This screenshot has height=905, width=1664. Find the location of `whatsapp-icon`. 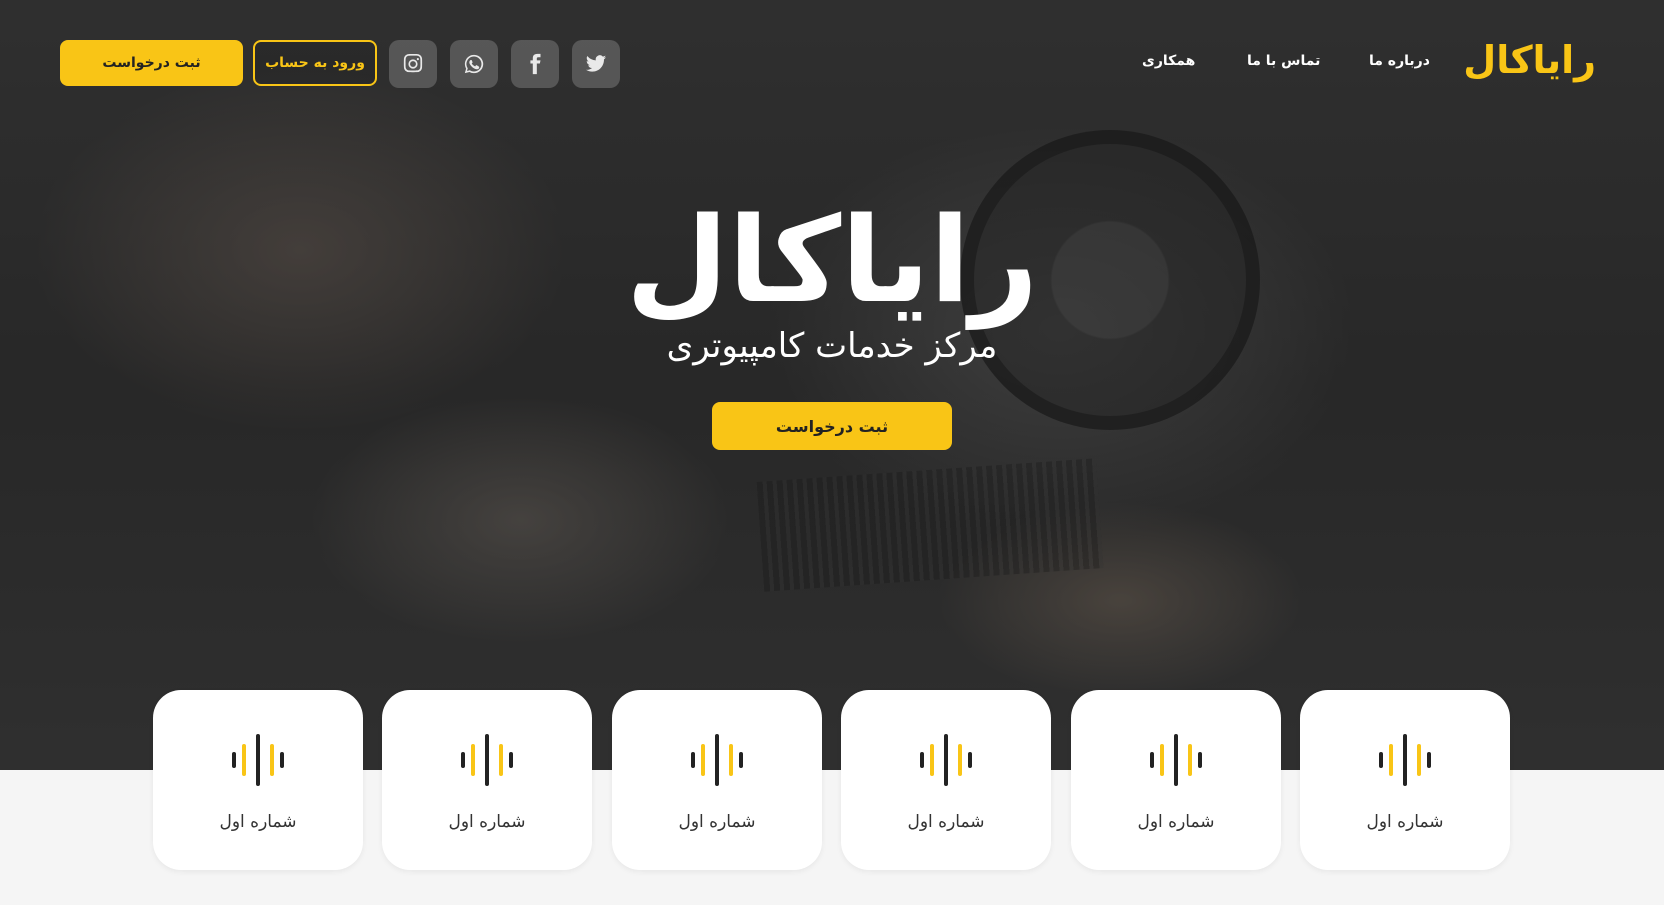

whatsapp-icon is located at coordinates (474, 64).